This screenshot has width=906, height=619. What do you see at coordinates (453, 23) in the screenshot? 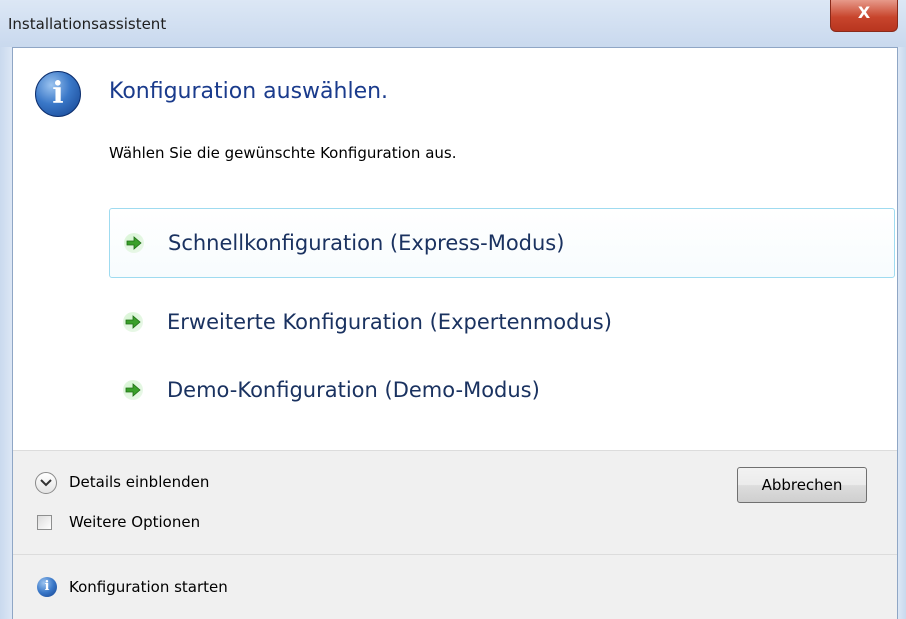
I see `title-bar: Installationsassistent X` at bounding box center [453, 23].